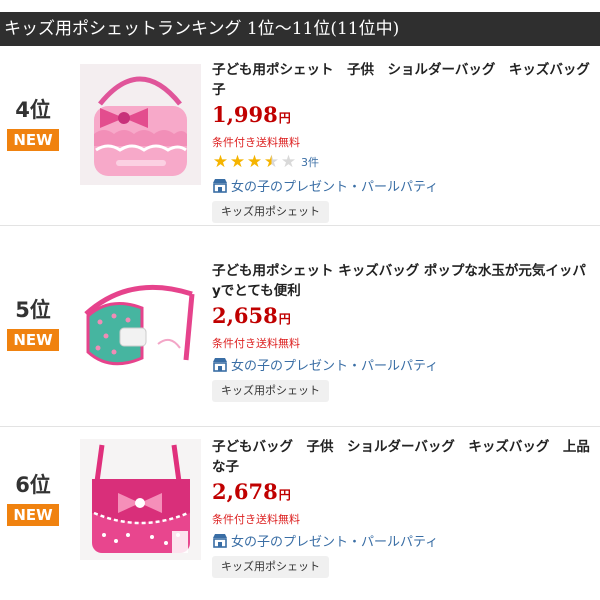  What do you see at coordinates (406, 317) in the screenshot?
I see `price-row: 2,658円` at bounding box center [406, 317].